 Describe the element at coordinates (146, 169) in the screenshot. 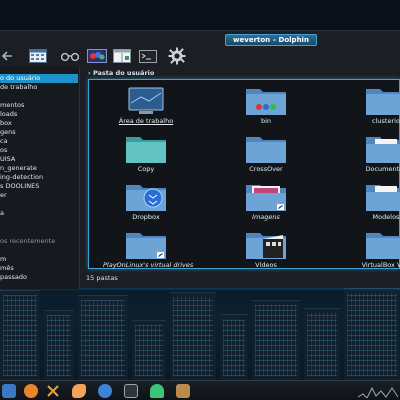

I see `file-name: Copy` at that location.